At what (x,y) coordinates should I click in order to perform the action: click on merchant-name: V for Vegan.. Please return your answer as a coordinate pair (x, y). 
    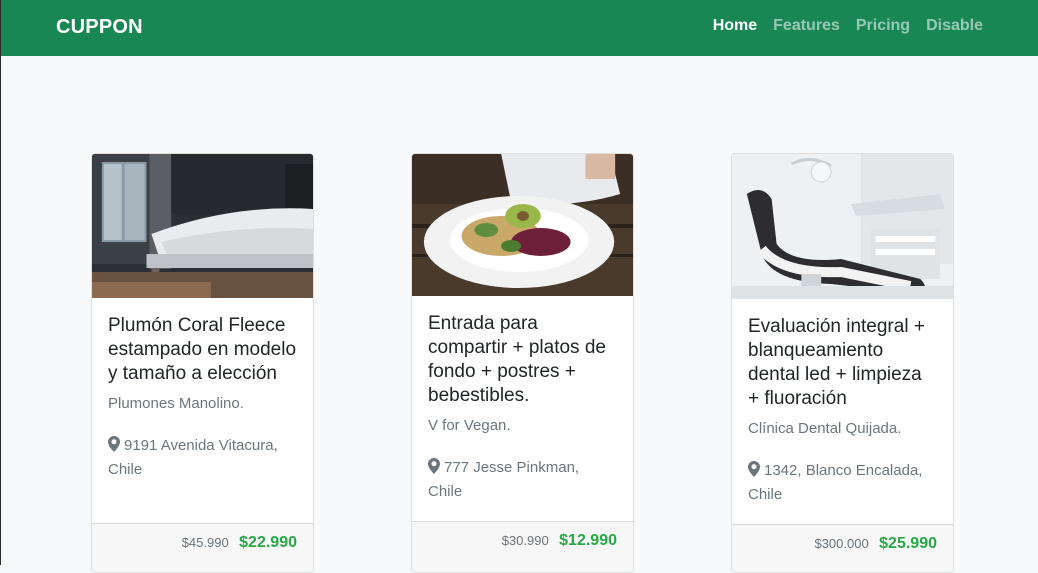
    Looking at the image, I should click on (469, 425).